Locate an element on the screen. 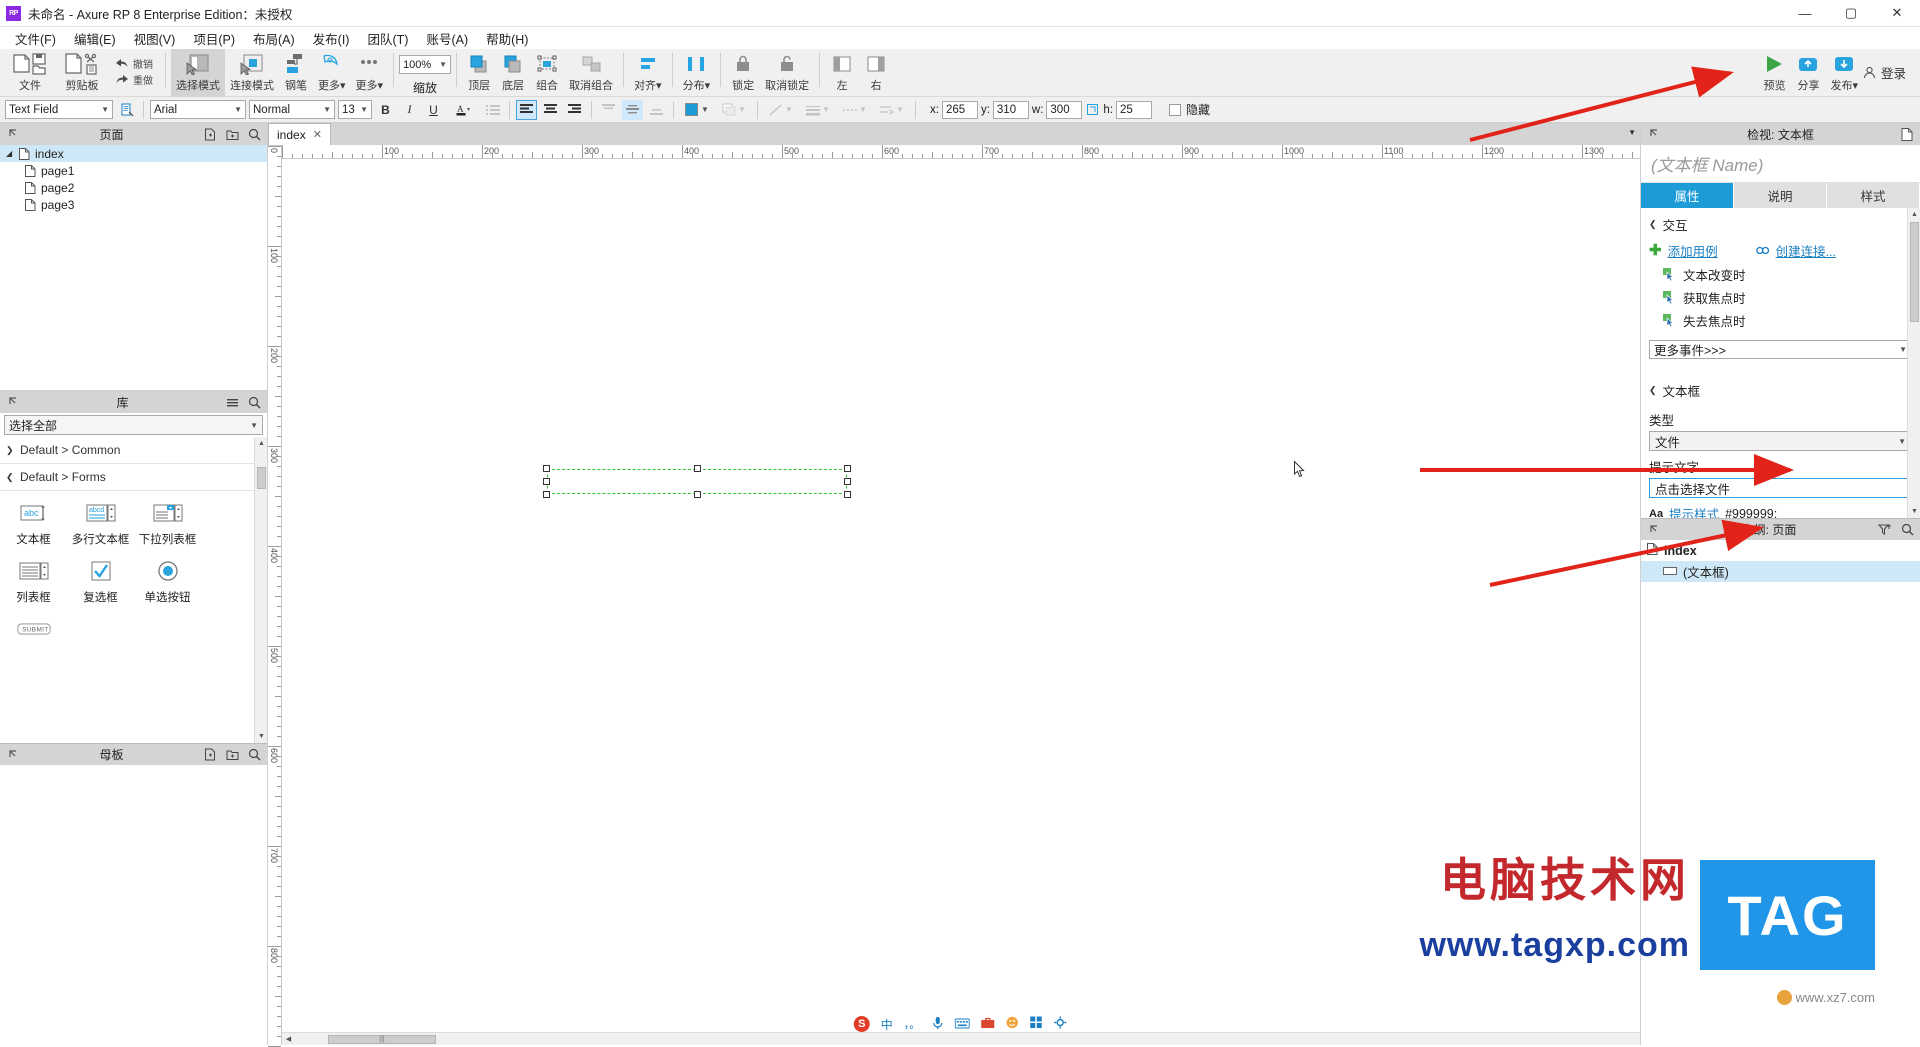 The height and width of the screenshot is (1047, 1920). inspector-scrollbar: ▲ ▼ is located at coordinates (1913, 363).